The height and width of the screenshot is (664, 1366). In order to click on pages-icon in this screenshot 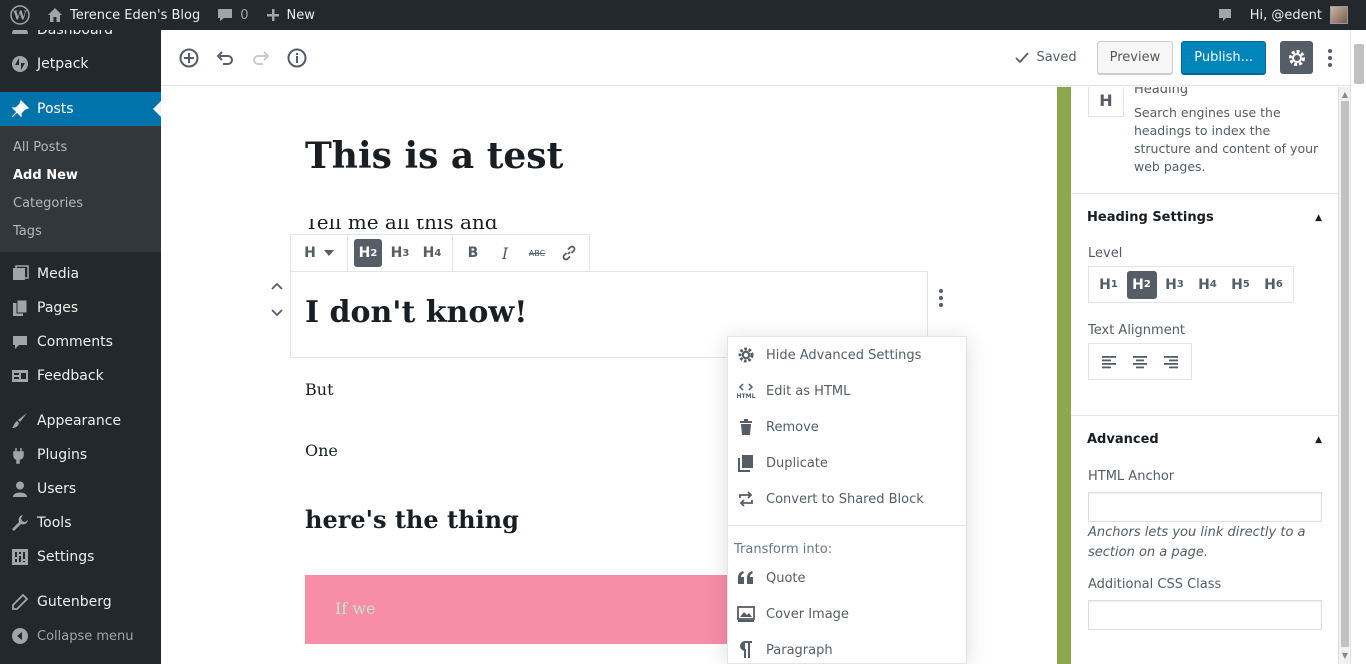, I will do `click(20, 308)`.